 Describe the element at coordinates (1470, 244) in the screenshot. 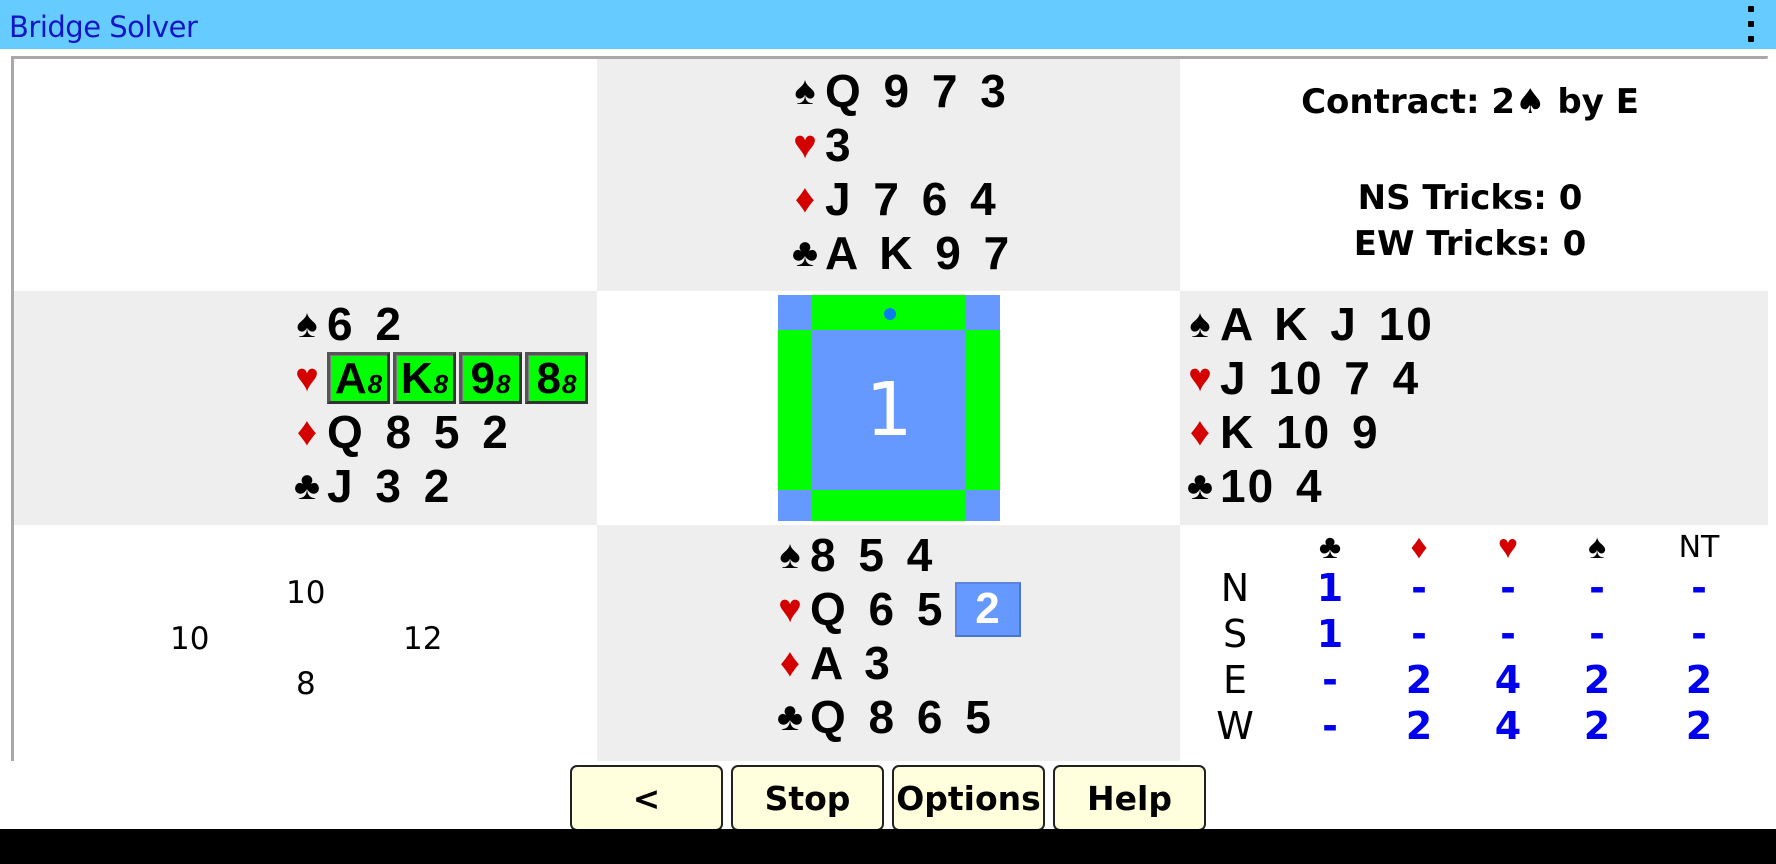

I see `ew-tricks: EW Tricks: 0` at that location.